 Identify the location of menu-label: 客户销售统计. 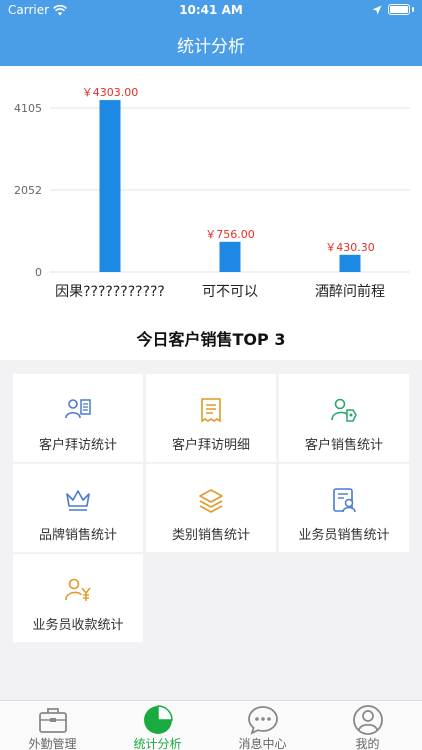
(343, 445).